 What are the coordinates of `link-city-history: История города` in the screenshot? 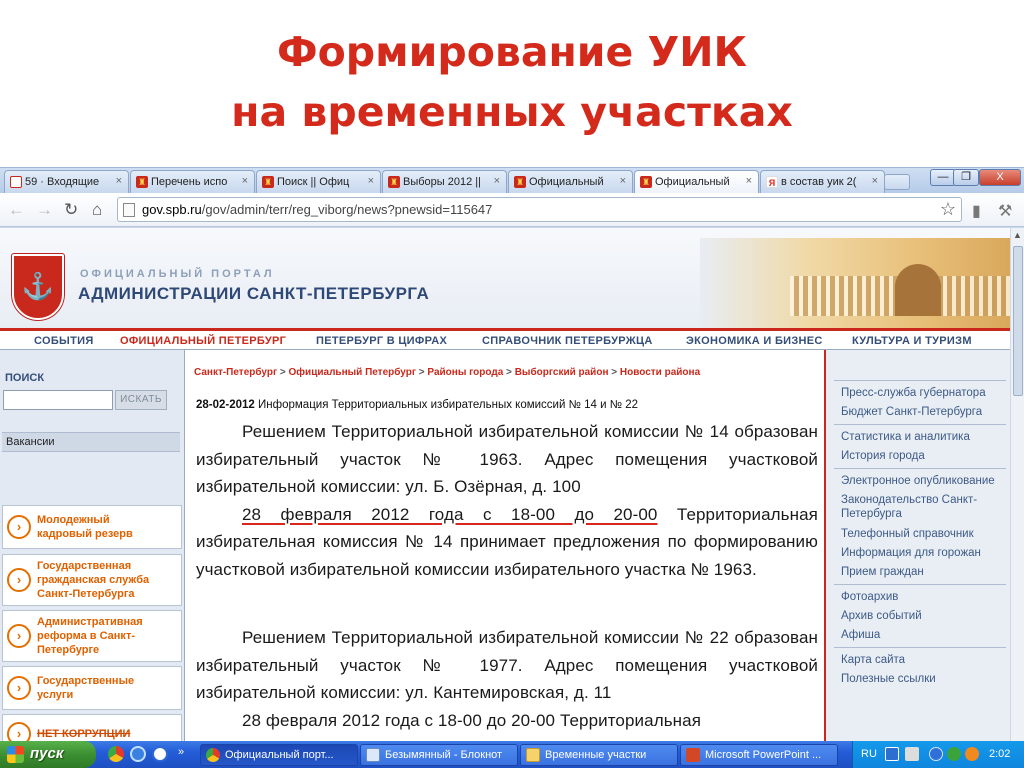 It's located at (883, 456).